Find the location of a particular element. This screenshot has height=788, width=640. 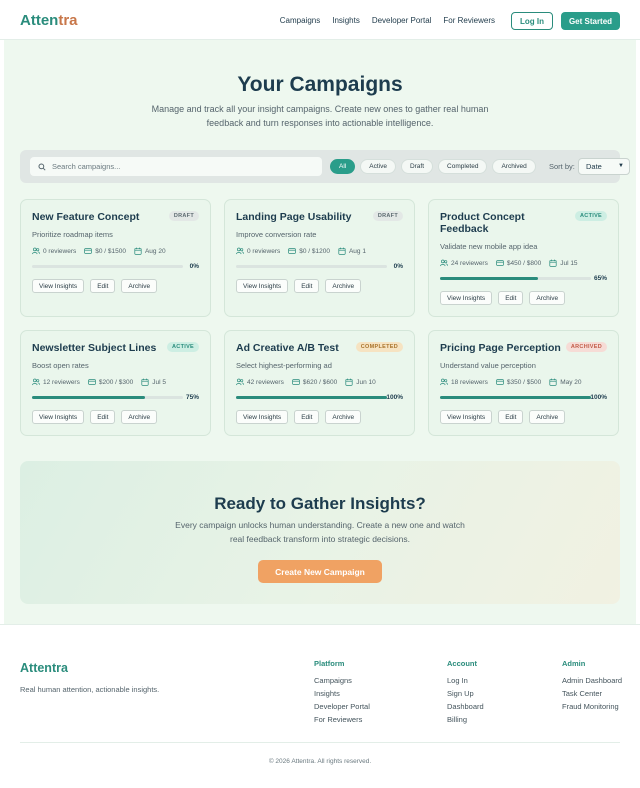

filter-pill-archived: Archived is located at coordinates (514, 166).